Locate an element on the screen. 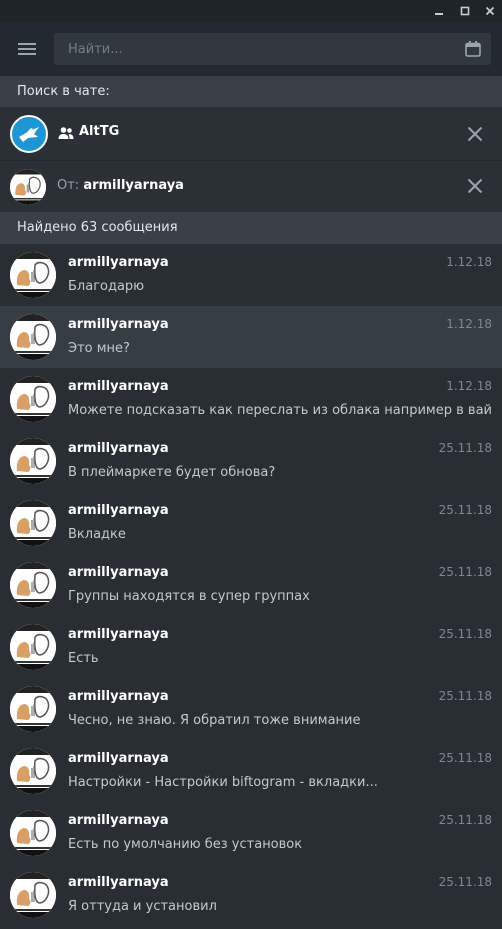  result-row: armillyarnaya 25.11.18 Есть is located at coordinates (251, 647).